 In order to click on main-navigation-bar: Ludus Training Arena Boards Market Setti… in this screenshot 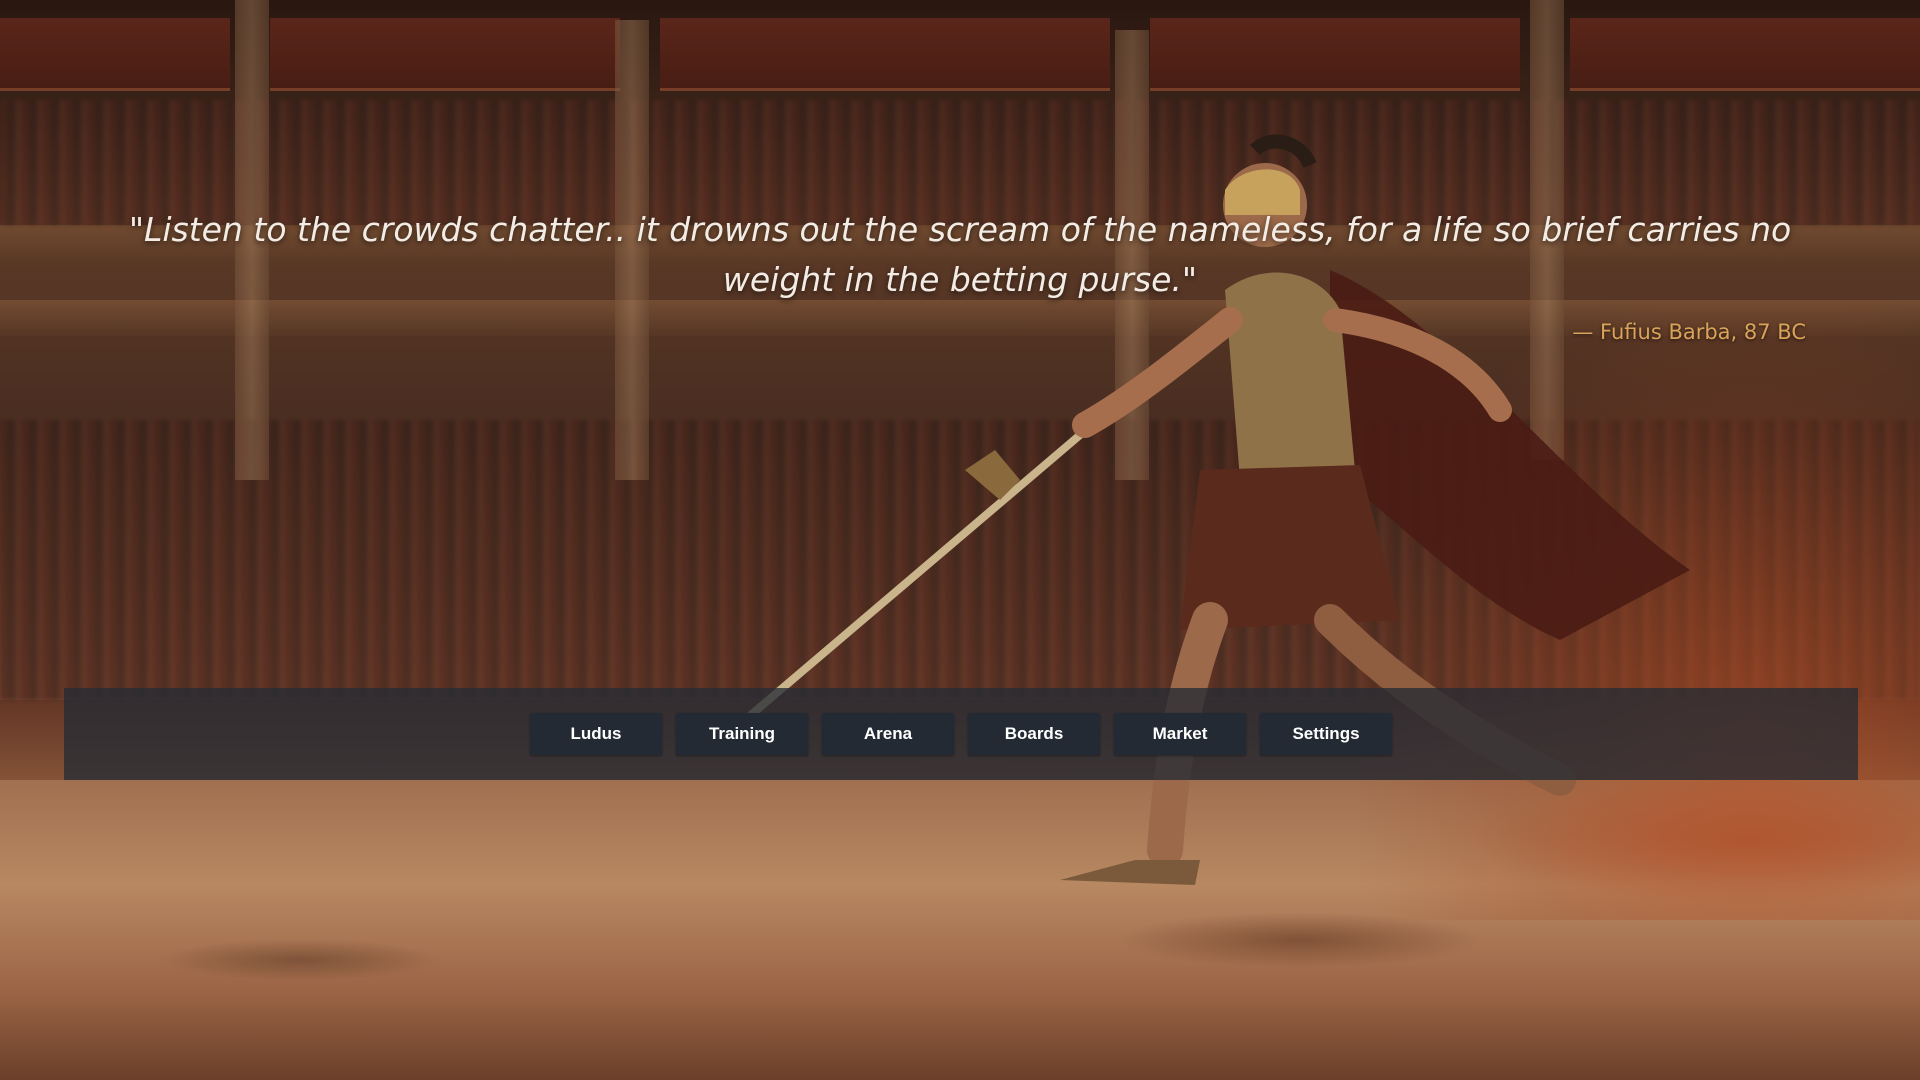, I will do `click(961, 734)`.